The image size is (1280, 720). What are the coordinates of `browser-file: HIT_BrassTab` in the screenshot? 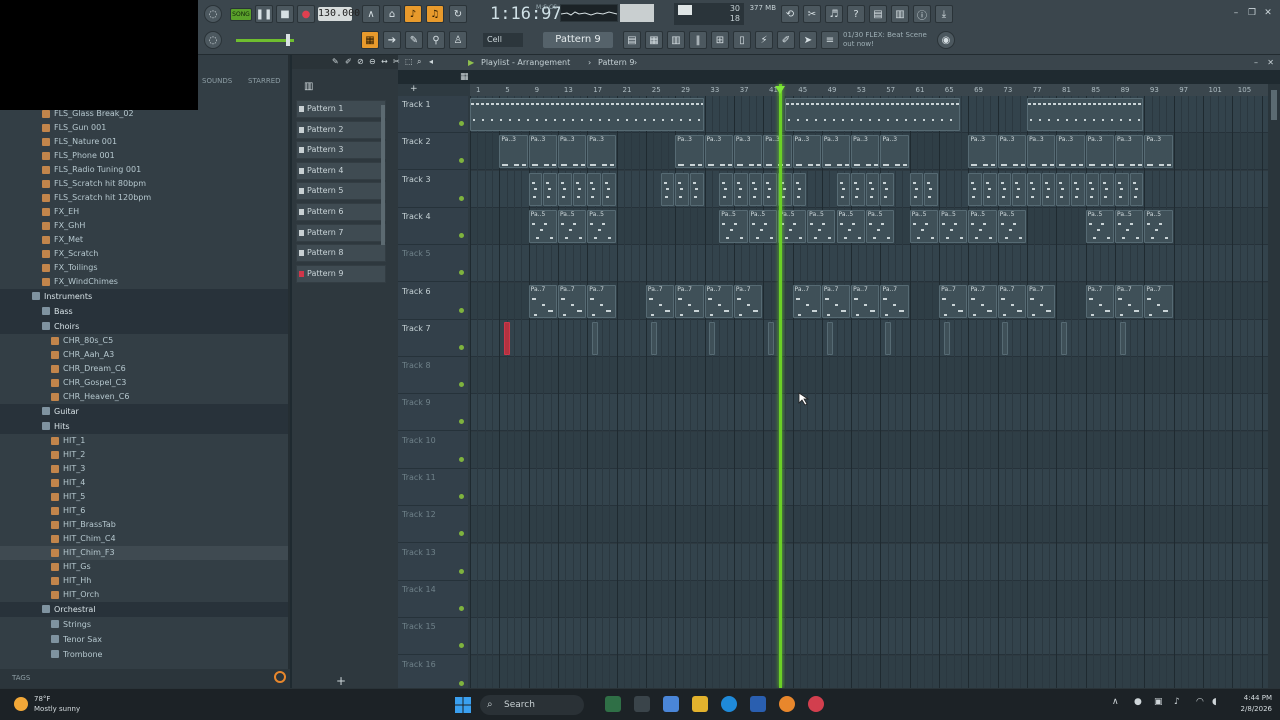 It's located at (144, 525).